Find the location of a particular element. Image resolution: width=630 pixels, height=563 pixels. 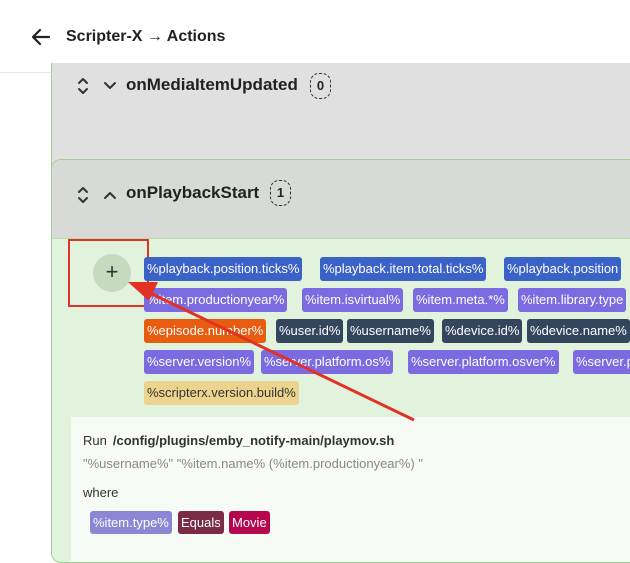

variable-tag: %item.isvirtual% is located at coordinates (353, 300).